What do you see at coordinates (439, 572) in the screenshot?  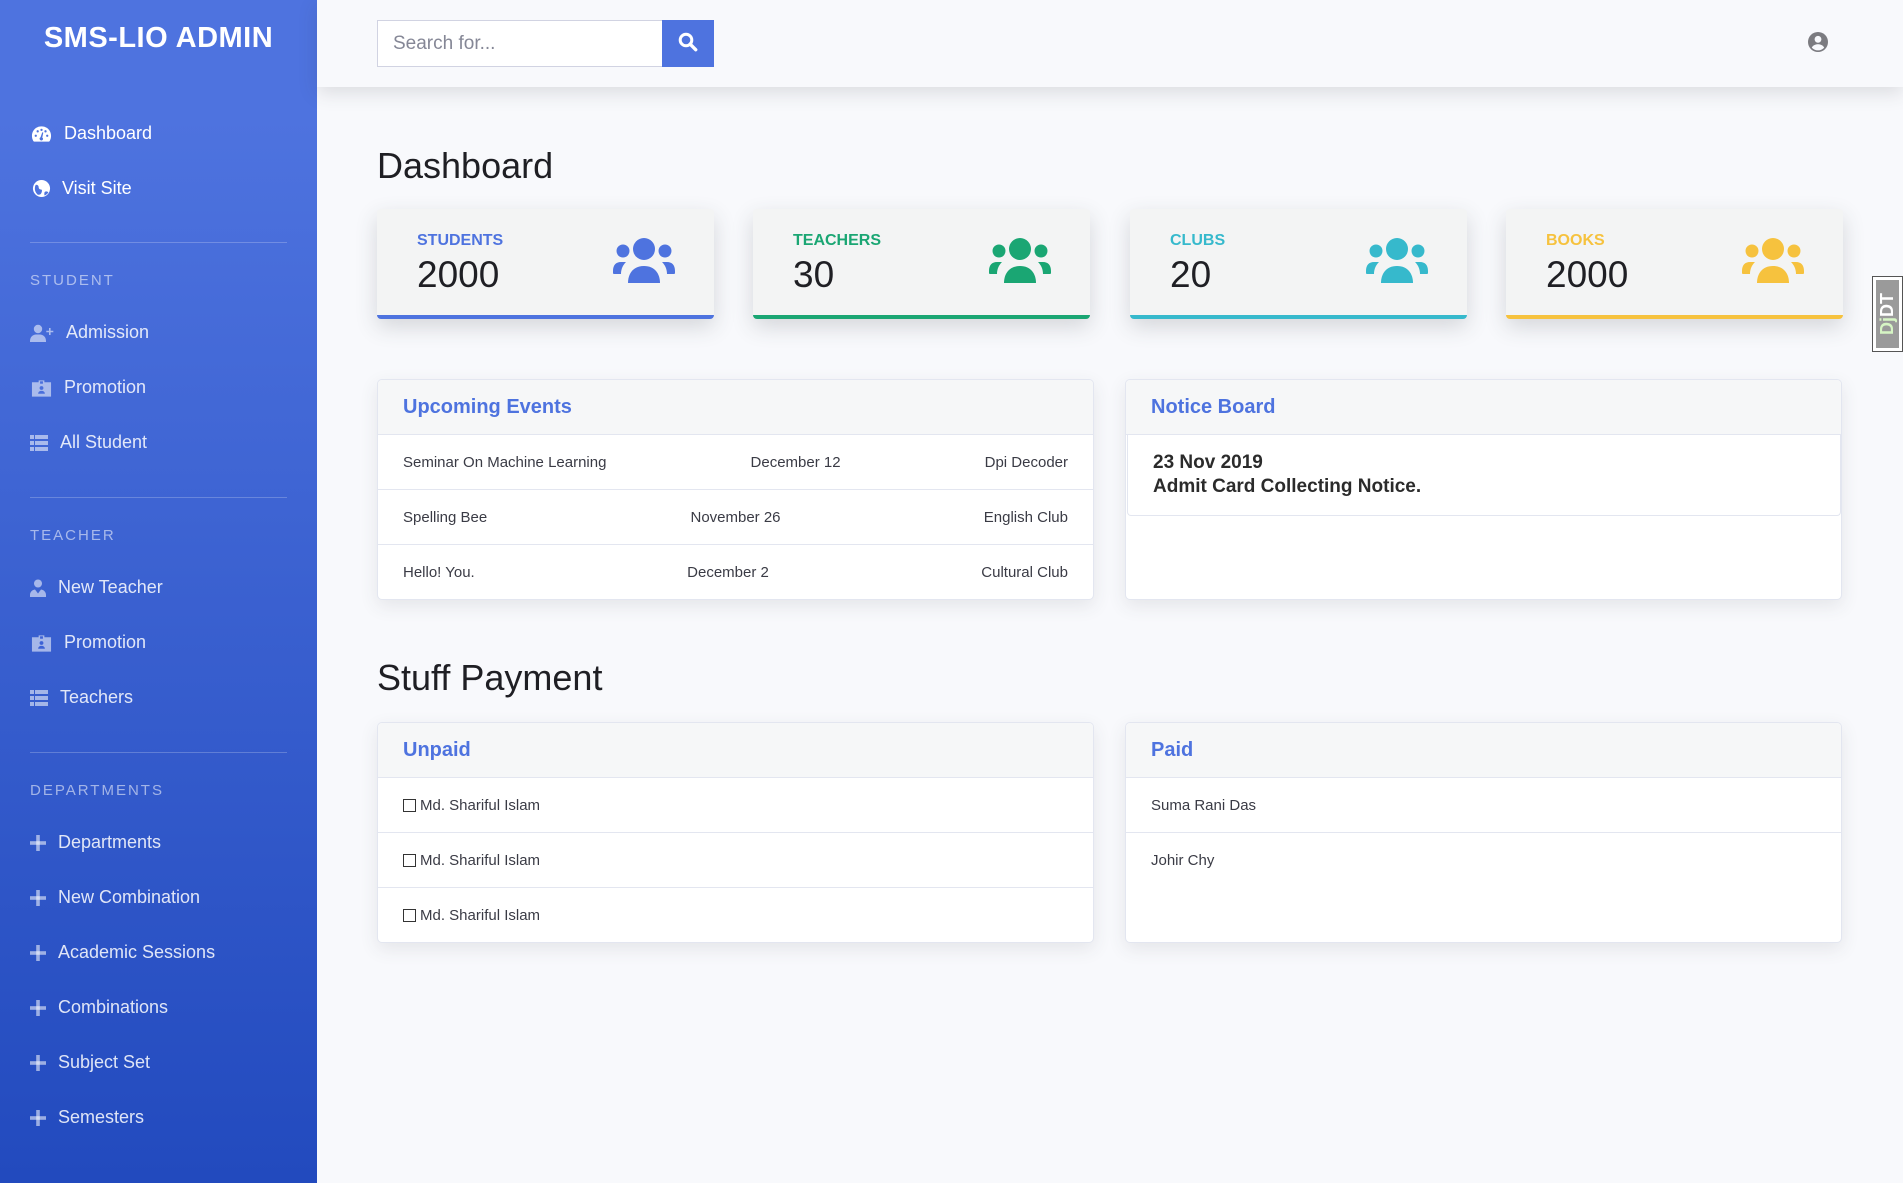 I see `event-name: Hello! You.` at bounding box center [439, 572].